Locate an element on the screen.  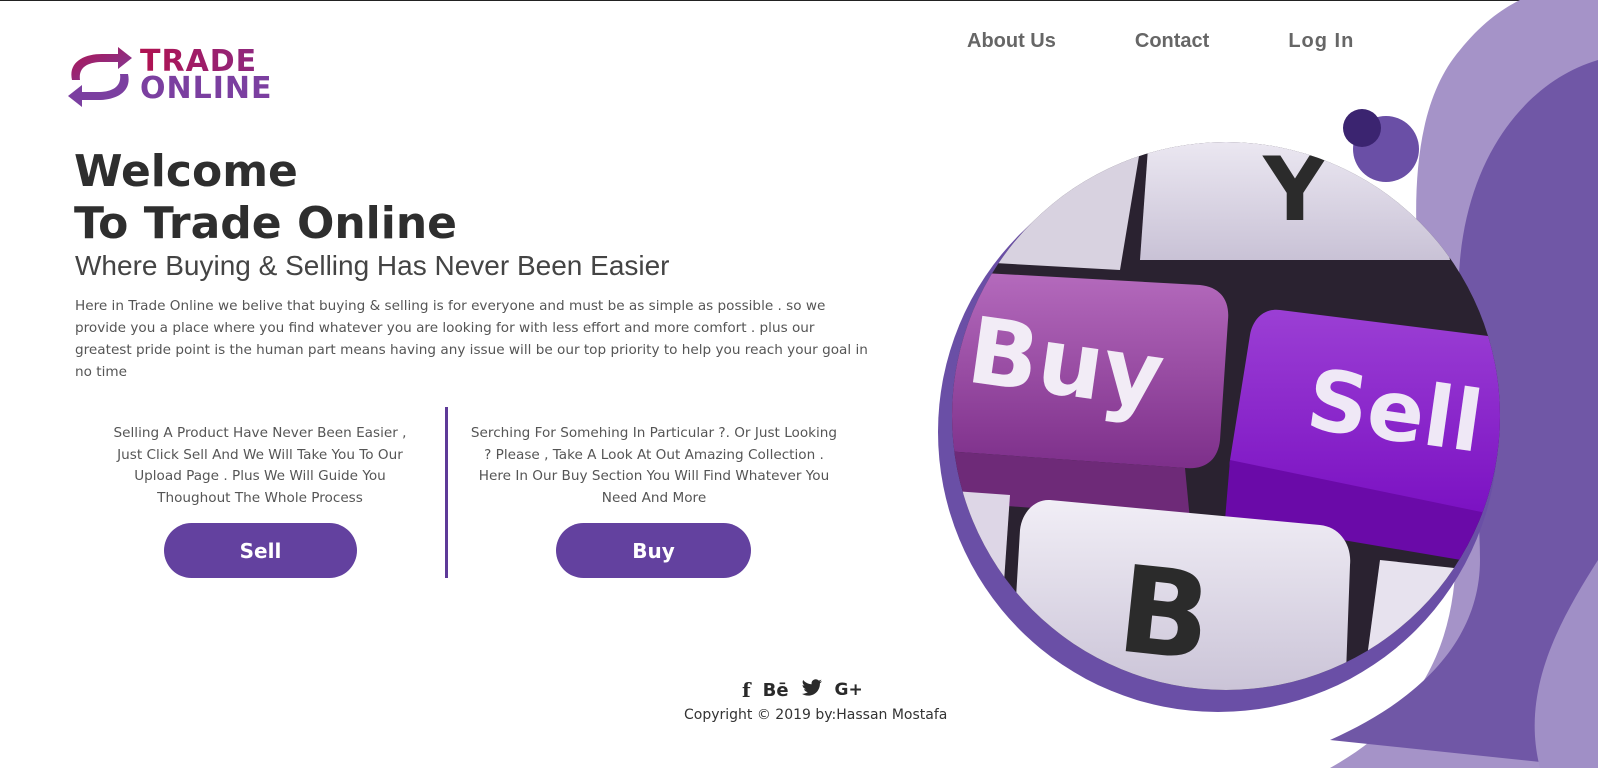
decor-circle-small is located at coordinates (1362, 128).